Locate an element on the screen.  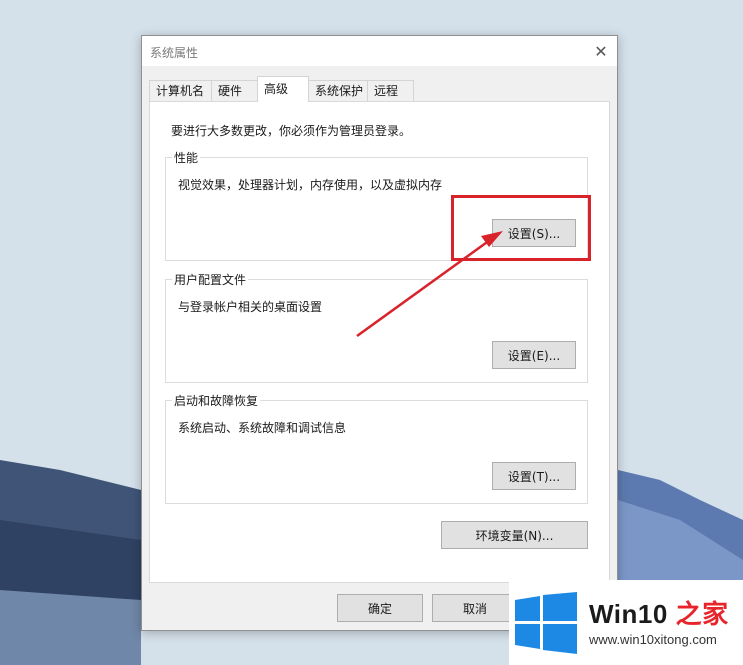
watermark-brand: Win10 之家 is located at coordinates (659, 612).